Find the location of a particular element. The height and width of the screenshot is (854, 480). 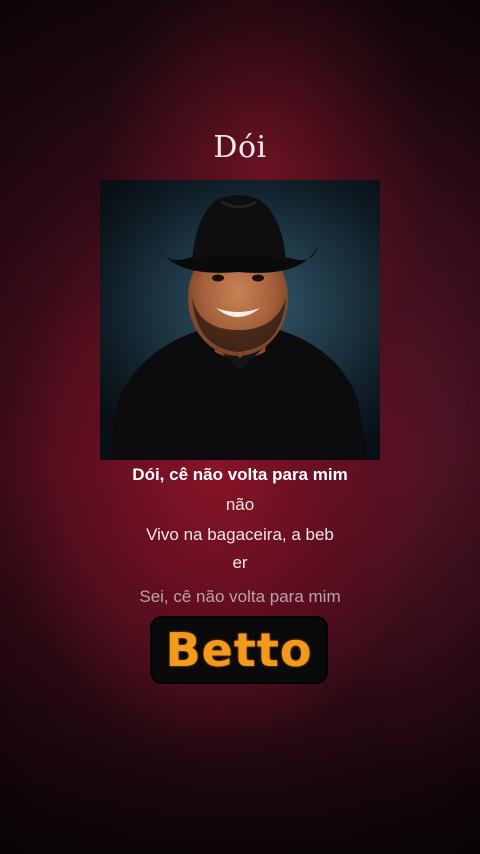

lyric-line: Vivo na bagaceira, a beb is located at coordinates (240, 534).